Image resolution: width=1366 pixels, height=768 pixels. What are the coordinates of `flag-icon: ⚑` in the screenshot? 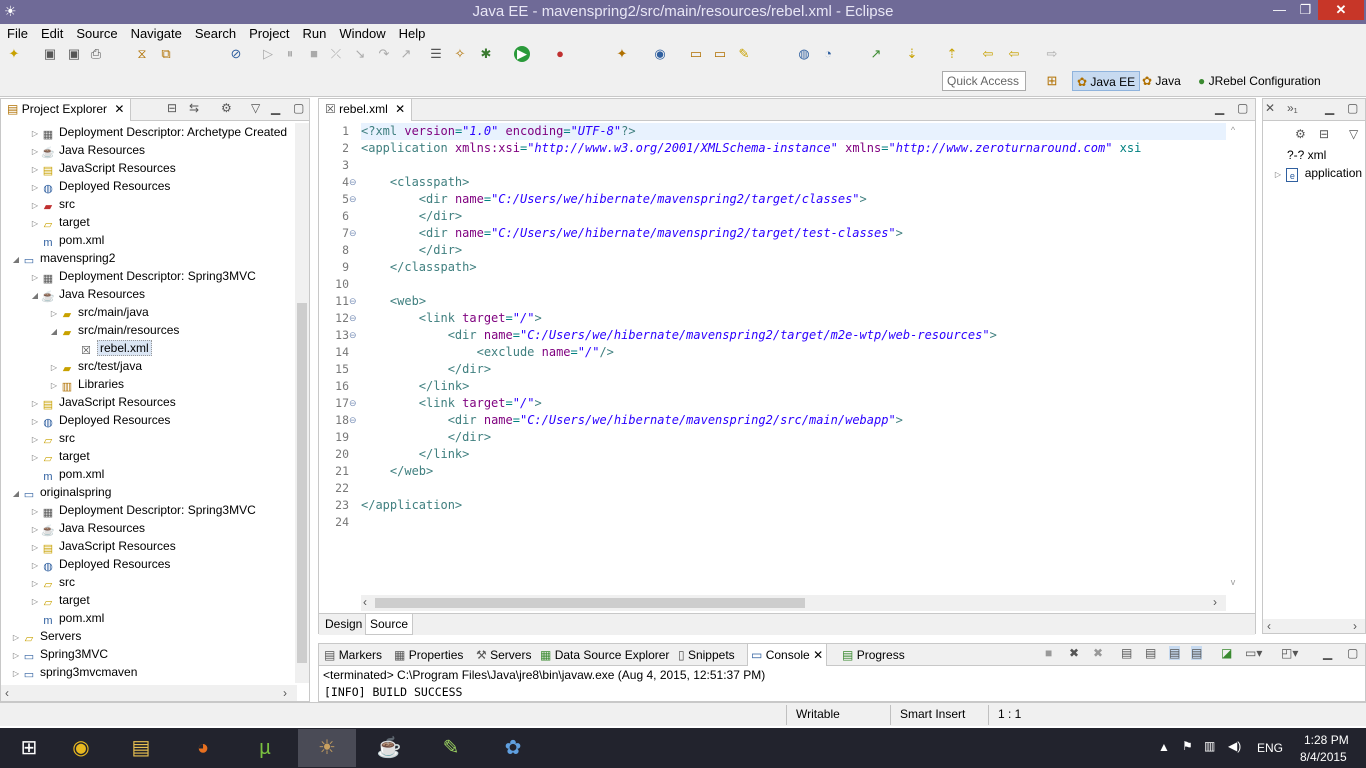 It's located at (1187, 746).